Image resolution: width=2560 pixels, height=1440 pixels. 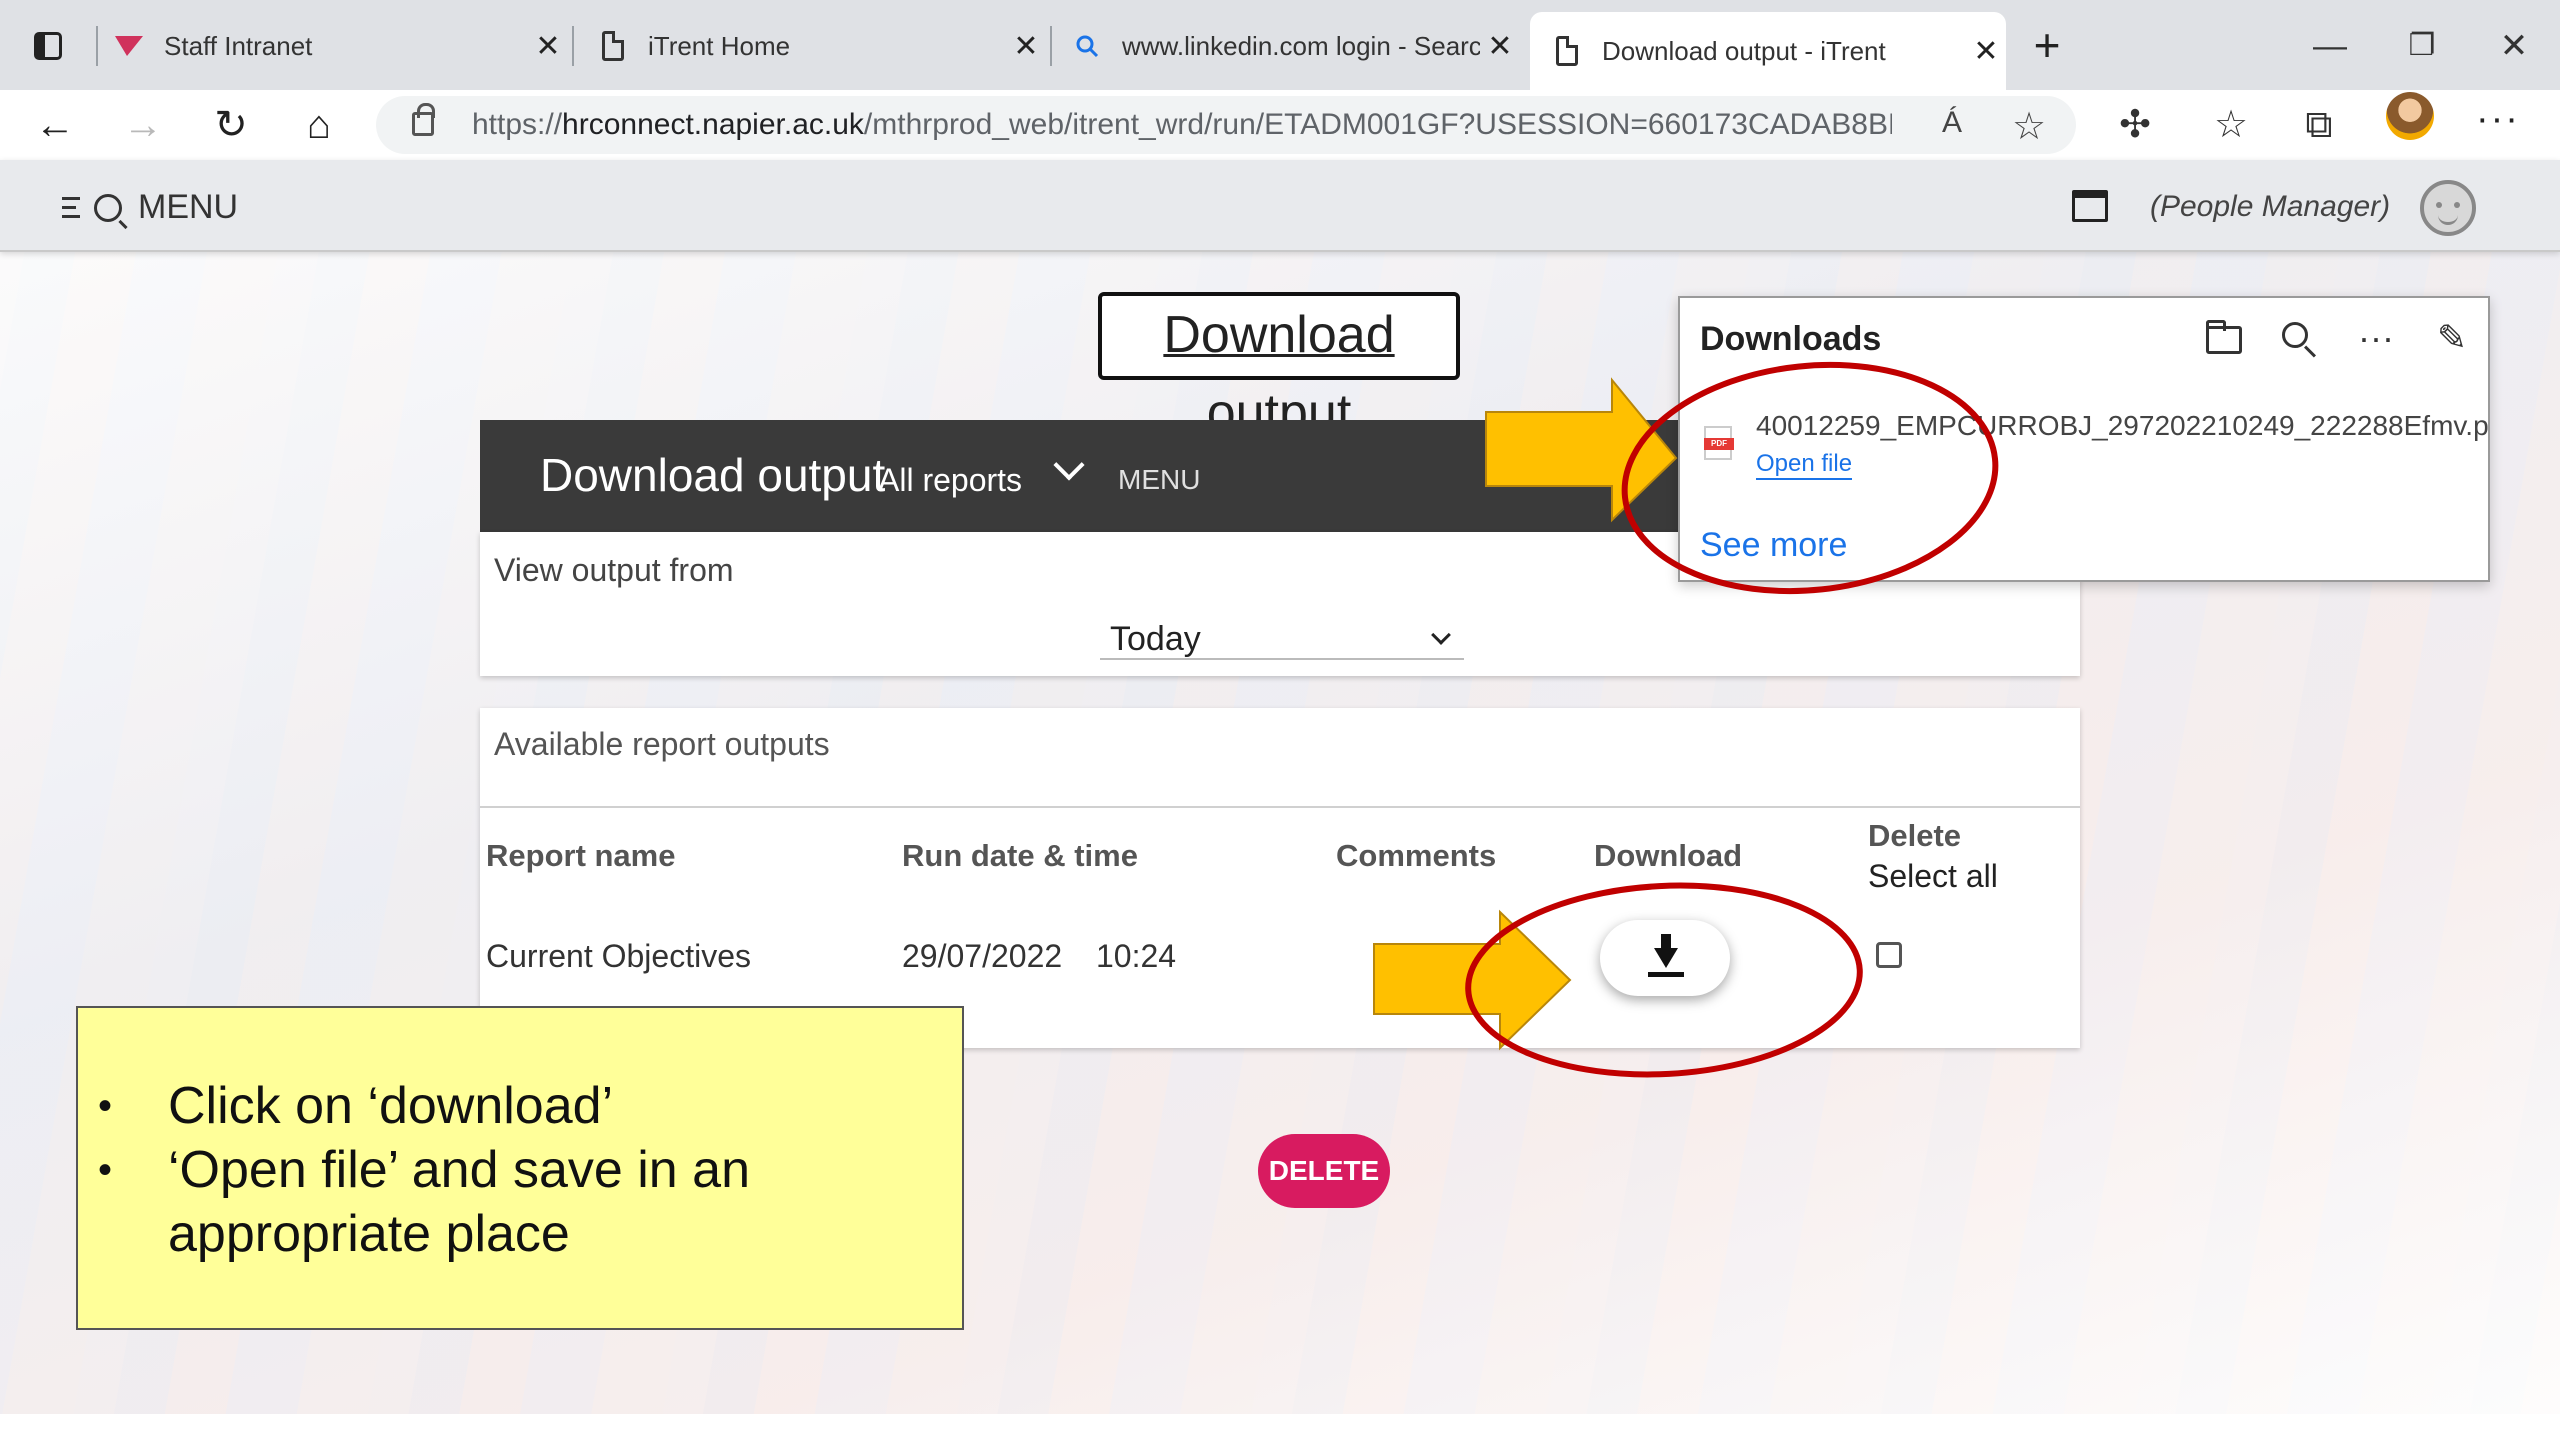 I want to click on read-aloud-icon: Á, so click(x=1952, y=123).